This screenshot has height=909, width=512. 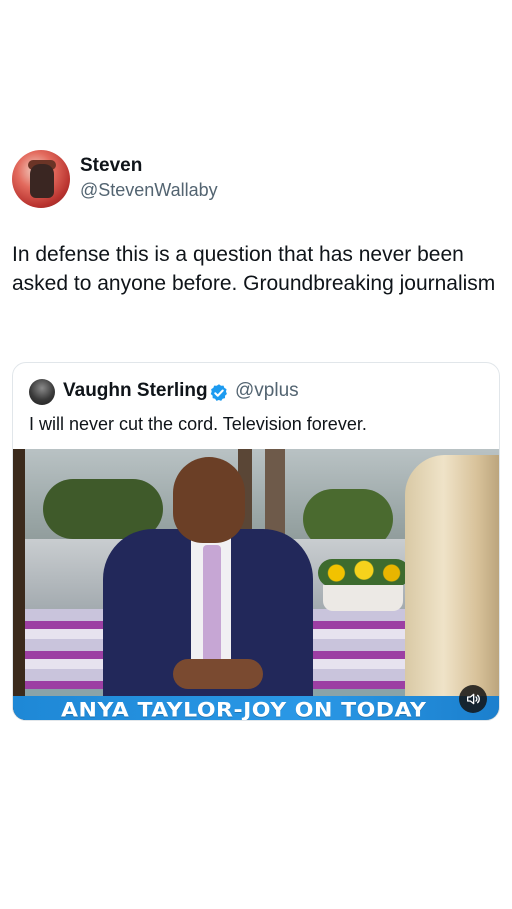 What do you see at coordinates (42, 392) in the screenshot?
I see `quoted-author-avatar` at bounding box center [42, 392].